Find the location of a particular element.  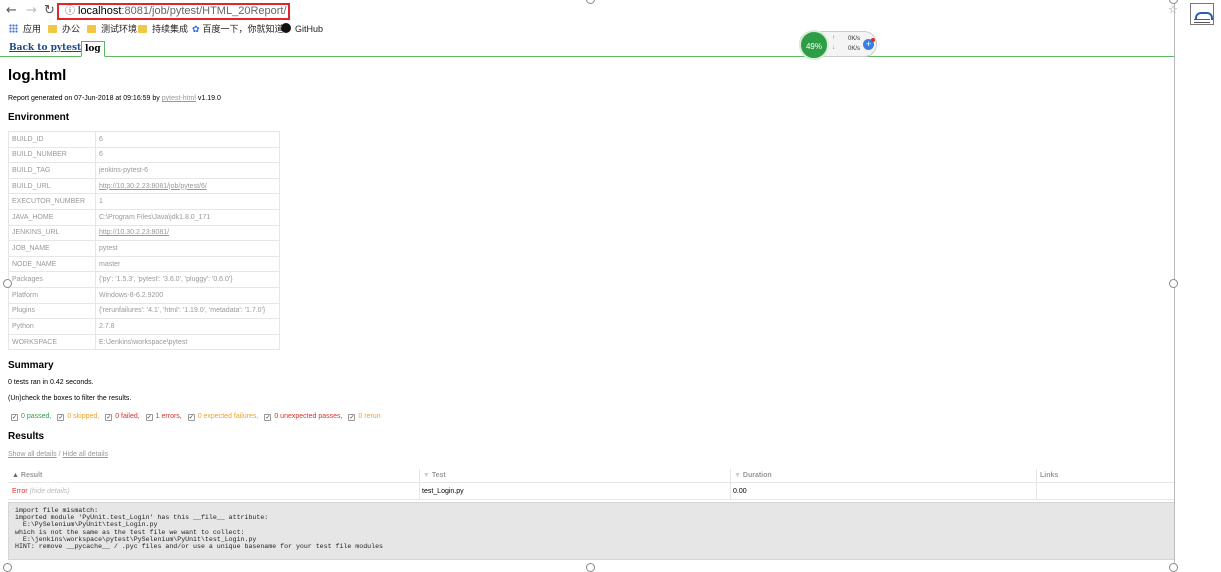

environment-row: NODE_NAME master is located at coordinates (144, 264).